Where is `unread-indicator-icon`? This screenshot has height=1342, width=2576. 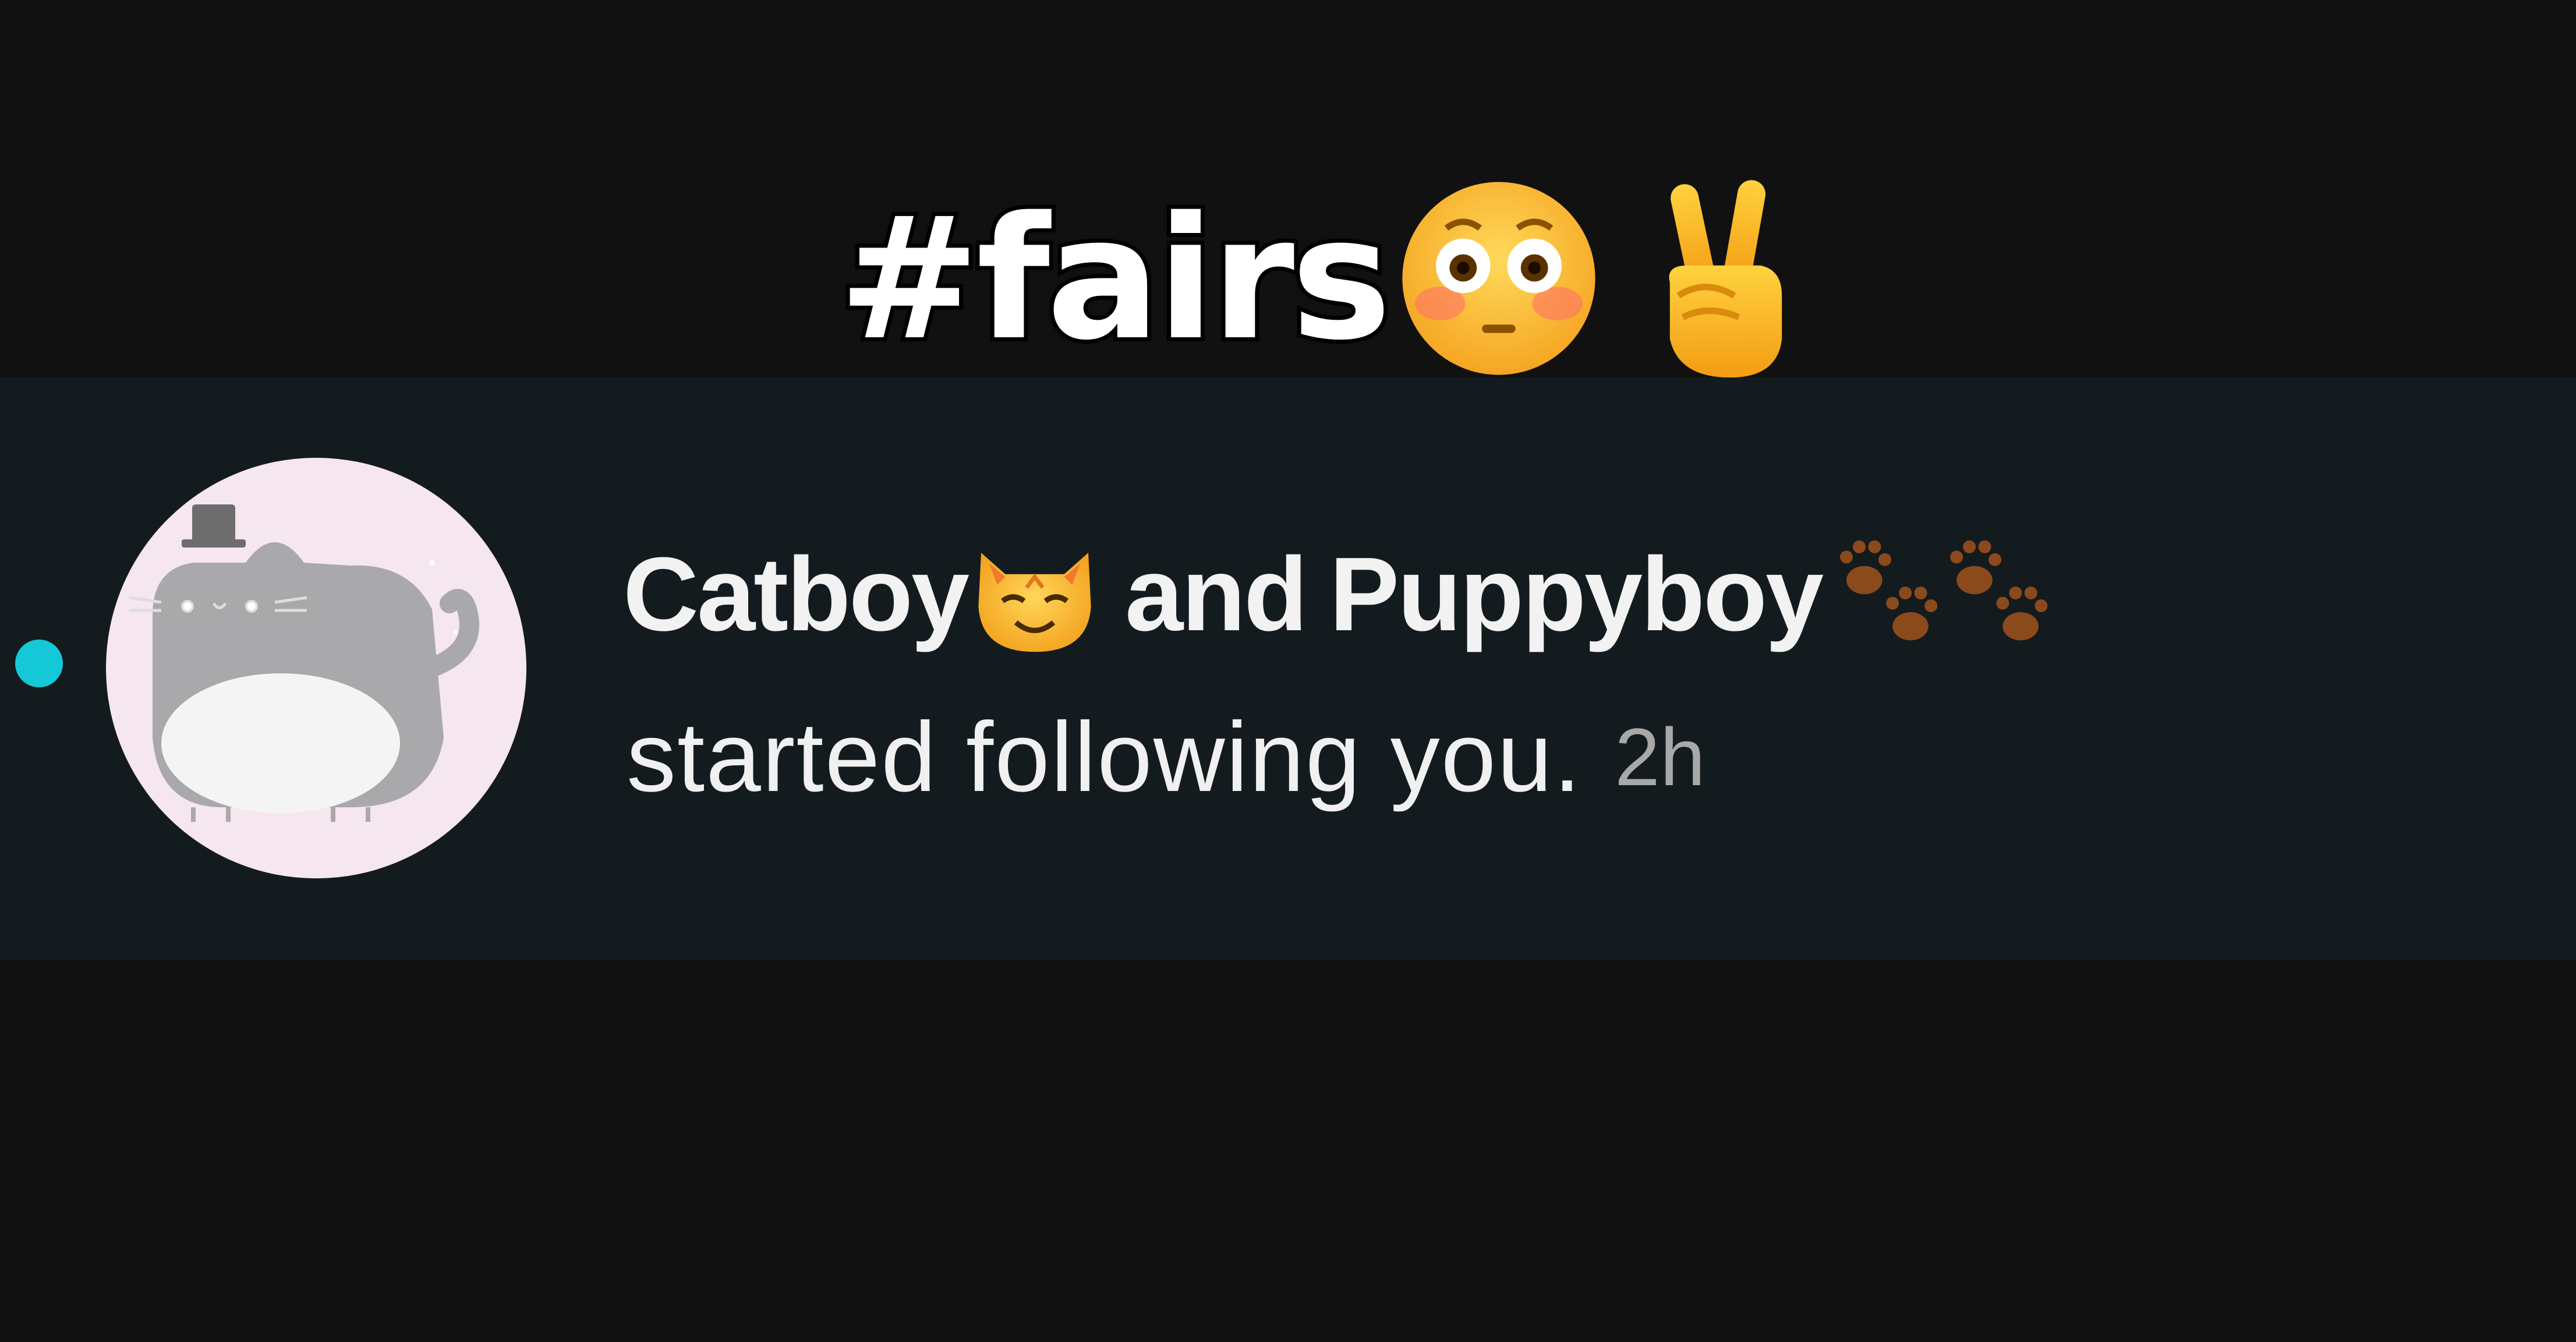 unread-indicator-icon is located at coordinates (39, 663).